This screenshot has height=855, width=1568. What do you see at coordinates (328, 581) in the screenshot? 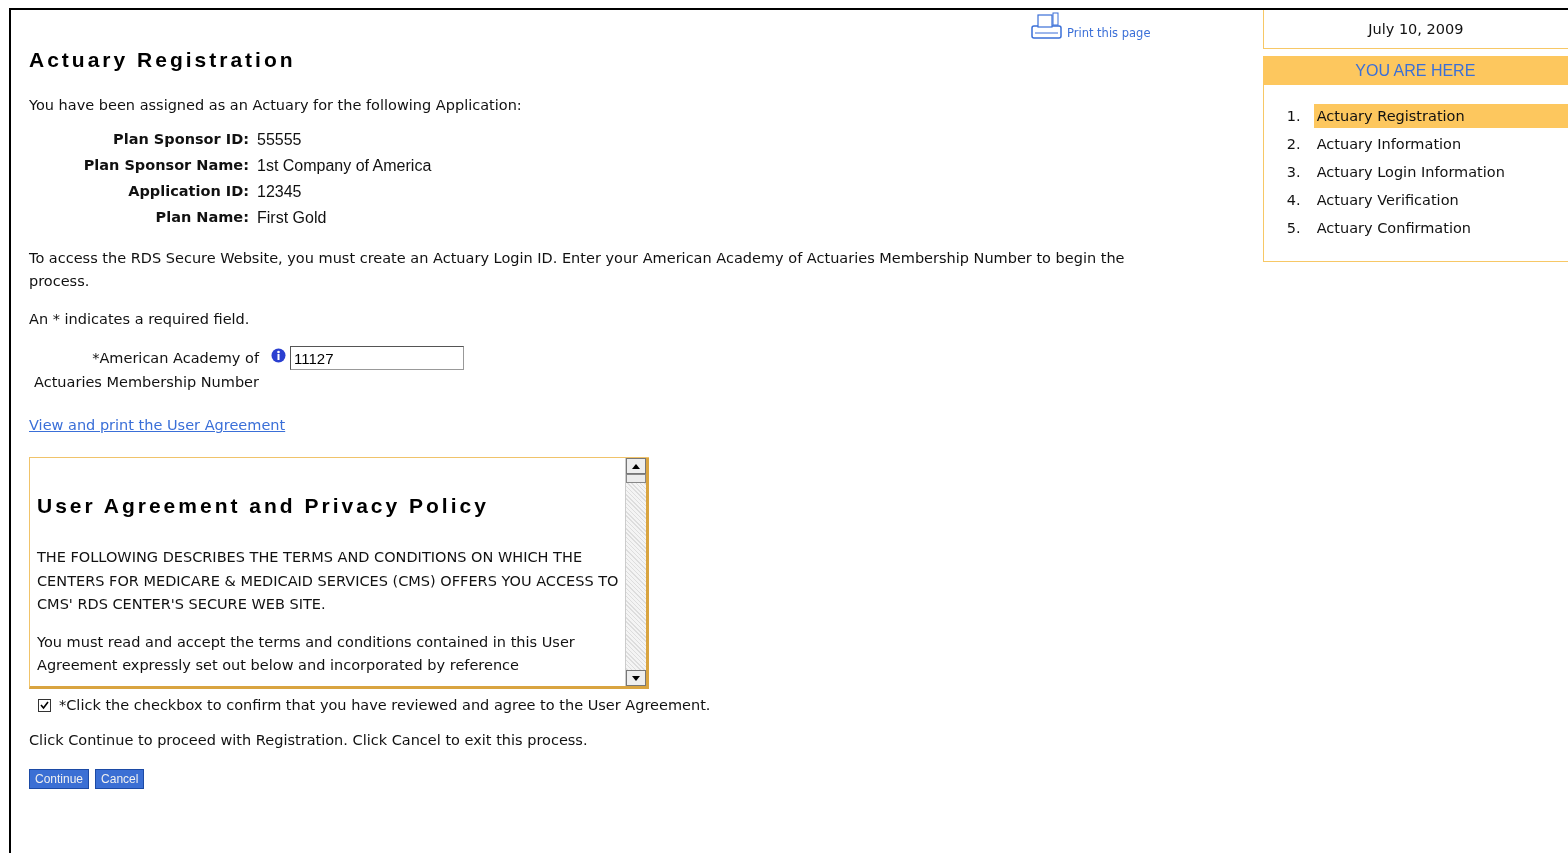
I see `agreement-paragraph: THE FOLLOWING DESCRIBES THE TERMS AND CONDITIONS ON WHICH THE CENTERS FOR MEDICARE & MEDICAID SERVICES (CMS) OFFERS YOU ACCESS TO CMS' RDS CENTER'S SECURE WEB SITE.` at bounding box center [328, 581].